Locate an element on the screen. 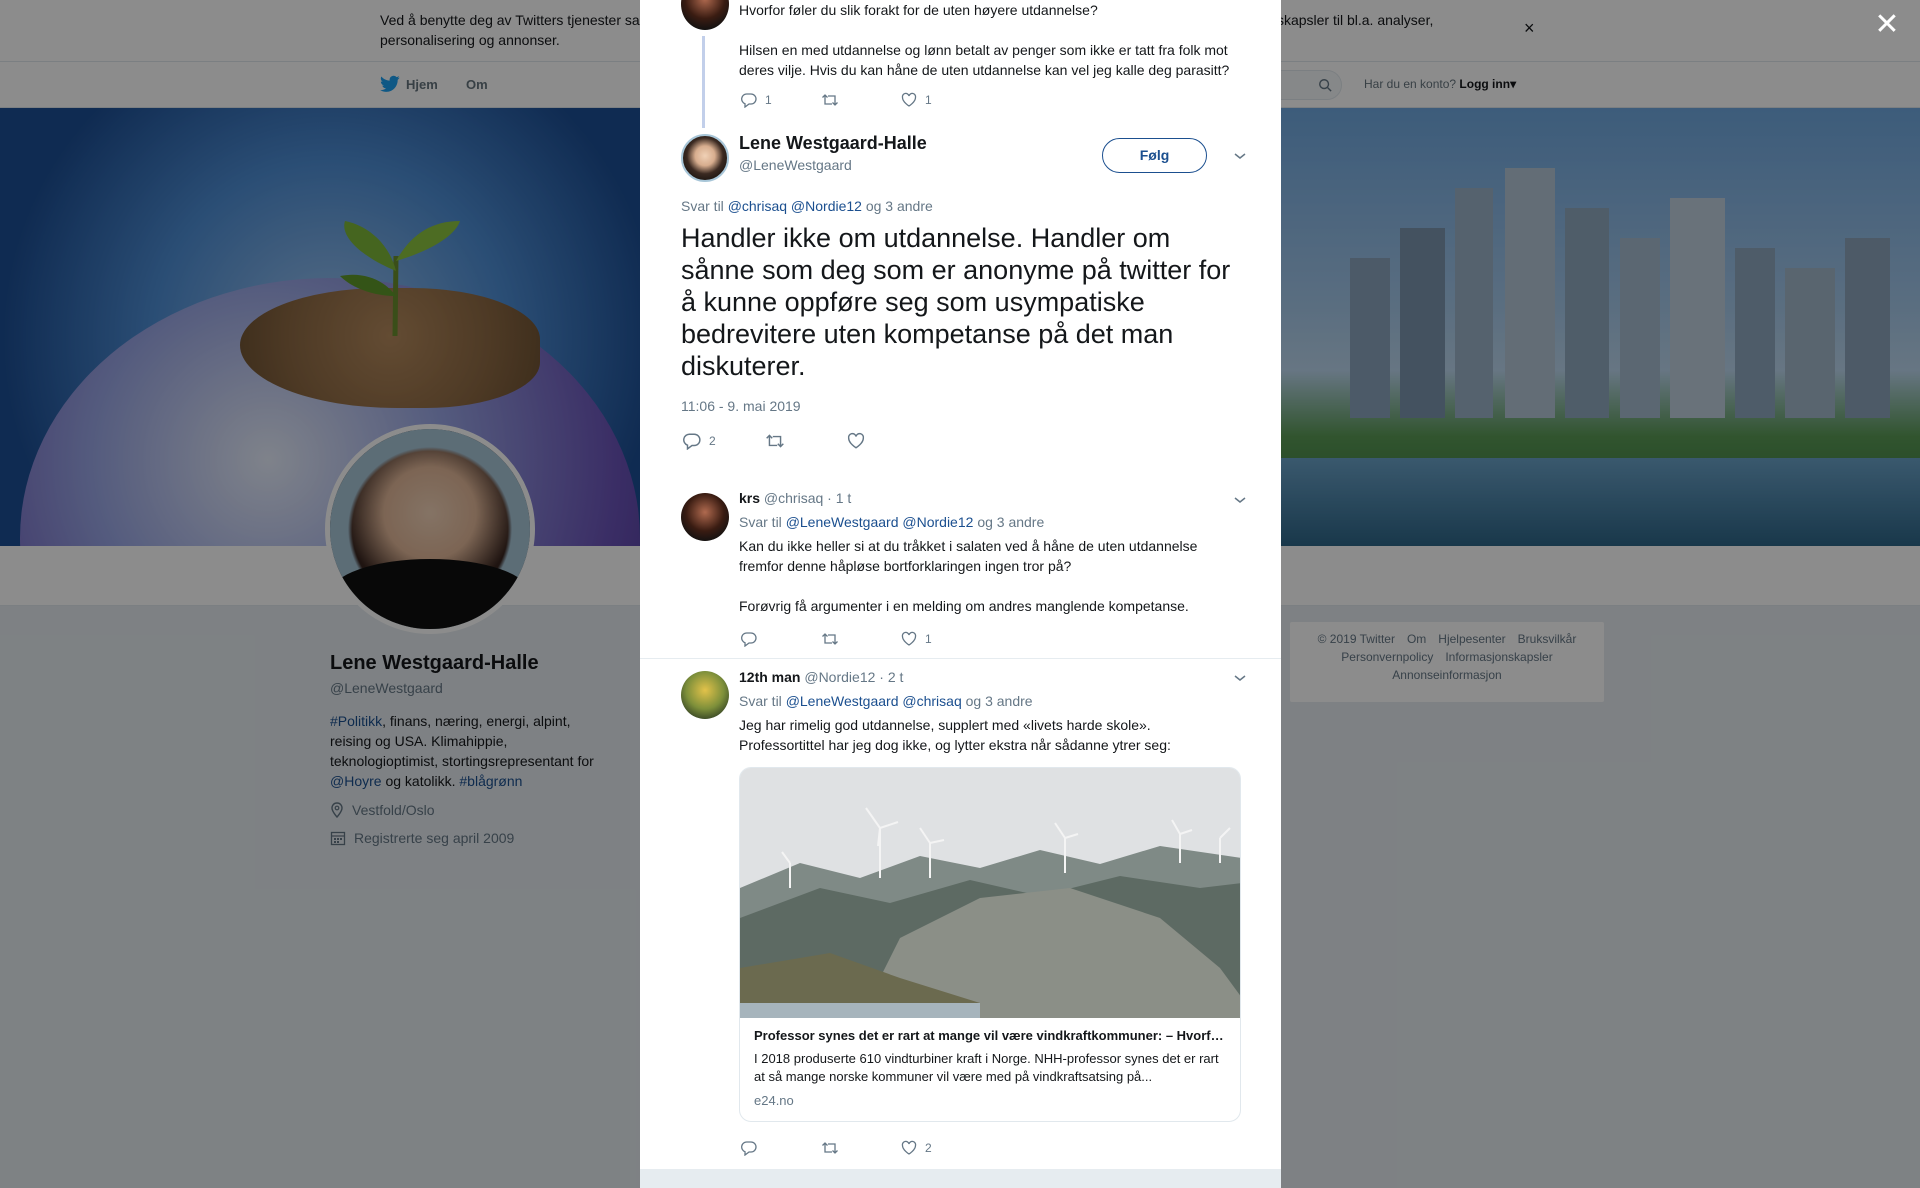 This screenshot has width=1920, height=1188. modal-bottom-strip is located at coordinates (960, 1179).